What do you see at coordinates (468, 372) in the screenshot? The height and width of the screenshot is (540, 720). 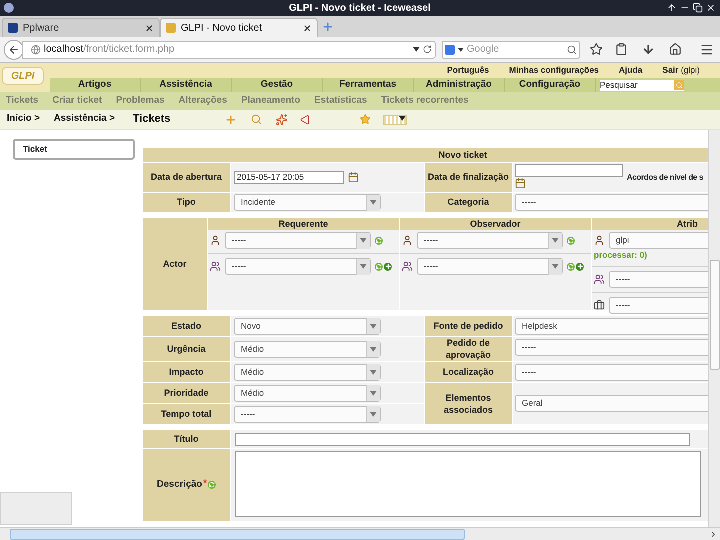 I see `field-label: Localização` at bounding box center [468, 372].